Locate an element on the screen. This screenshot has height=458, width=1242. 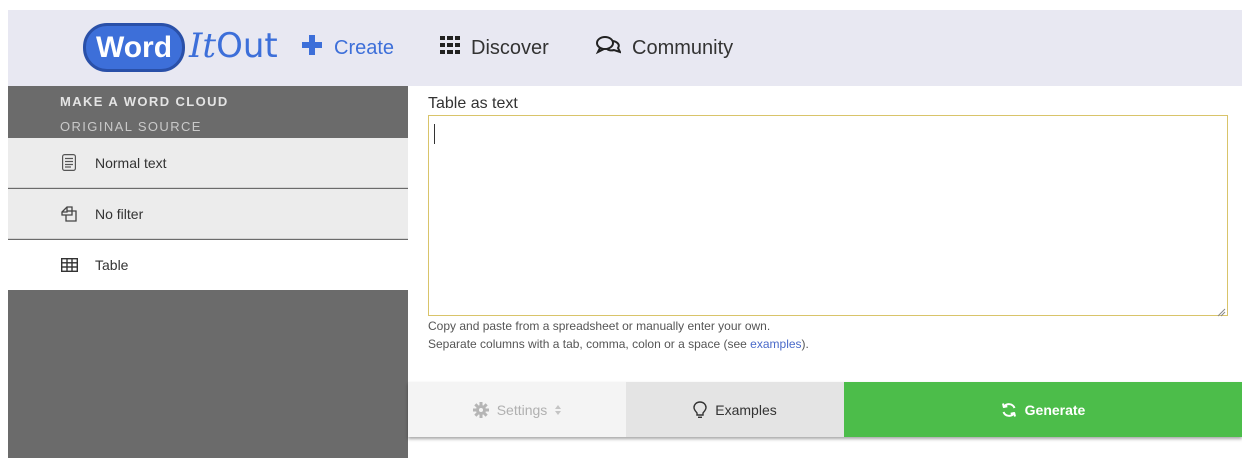
sidebar-item-label: Normal text is located at coordinates (131, 162).